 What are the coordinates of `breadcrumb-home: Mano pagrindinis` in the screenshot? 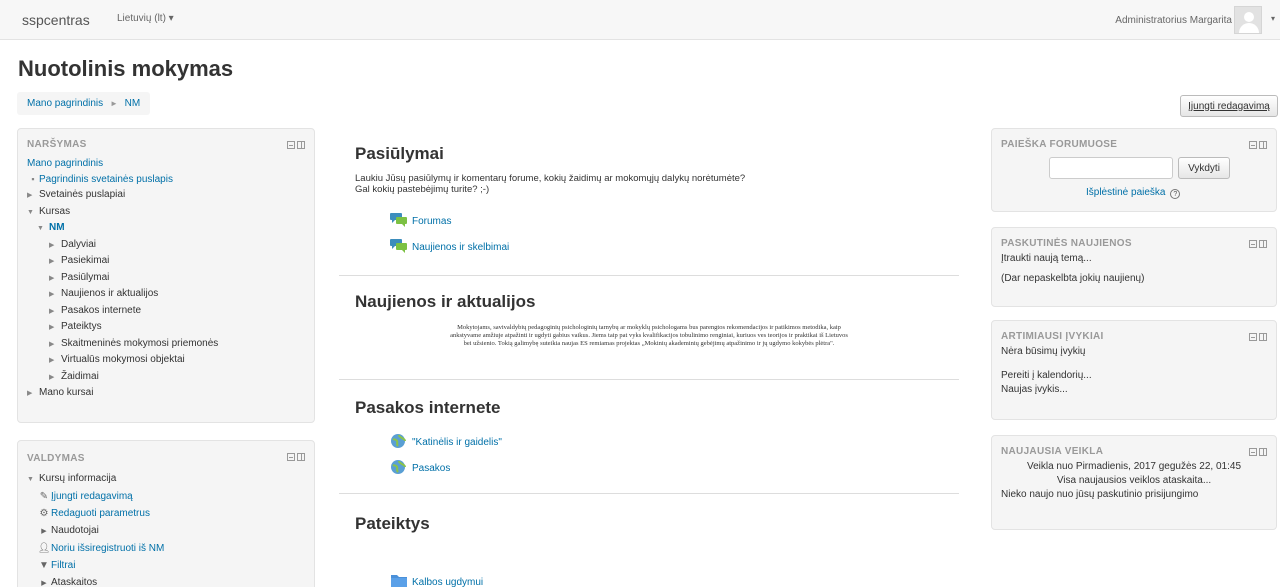 It's located at (65, 103).